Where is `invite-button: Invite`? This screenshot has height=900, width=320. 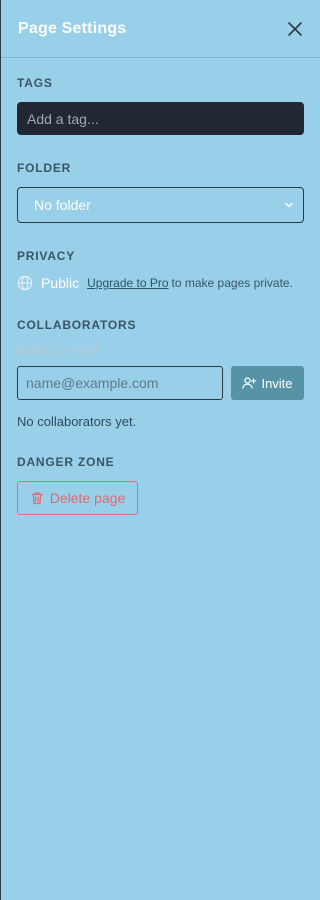 invite-button: Invite is located at coordinates (267, 383).